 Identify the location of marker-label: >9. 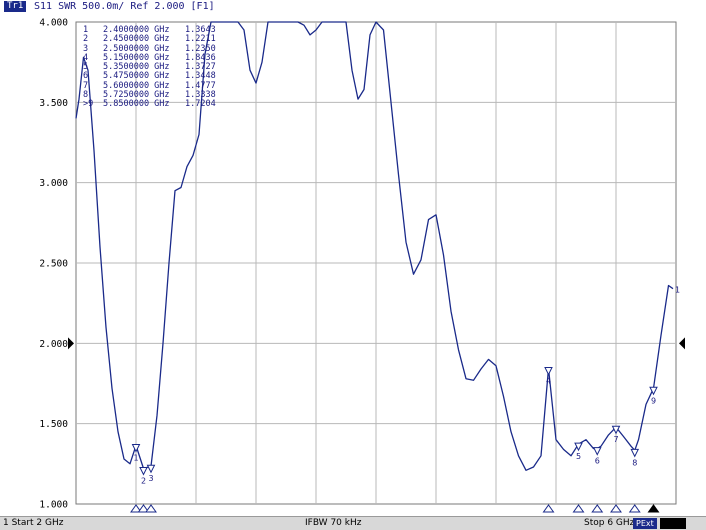
(88, 104).